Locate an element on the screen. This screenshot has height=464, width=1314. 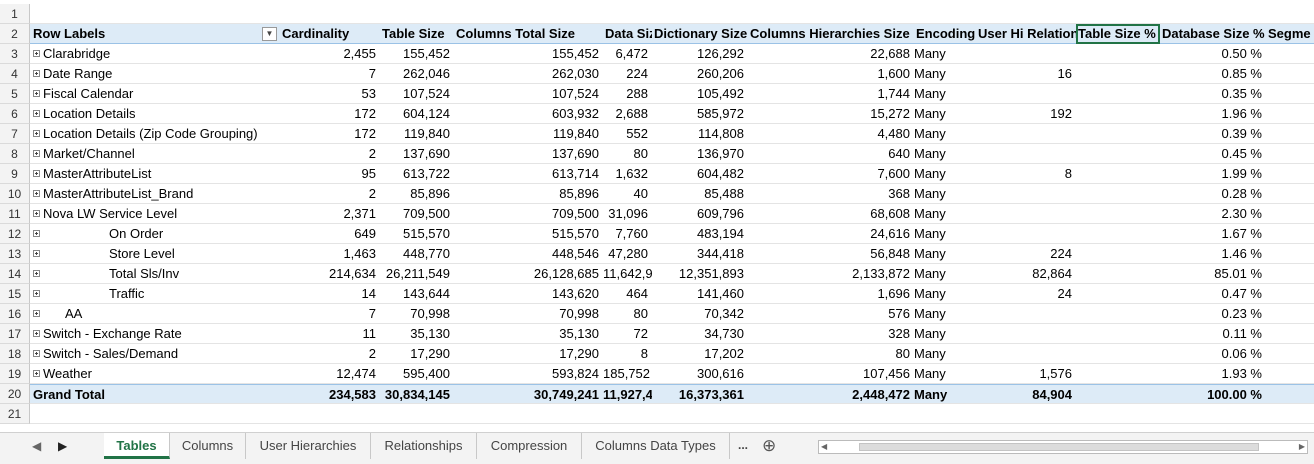
row-label: Date Range is located at coordinates (155, 74).